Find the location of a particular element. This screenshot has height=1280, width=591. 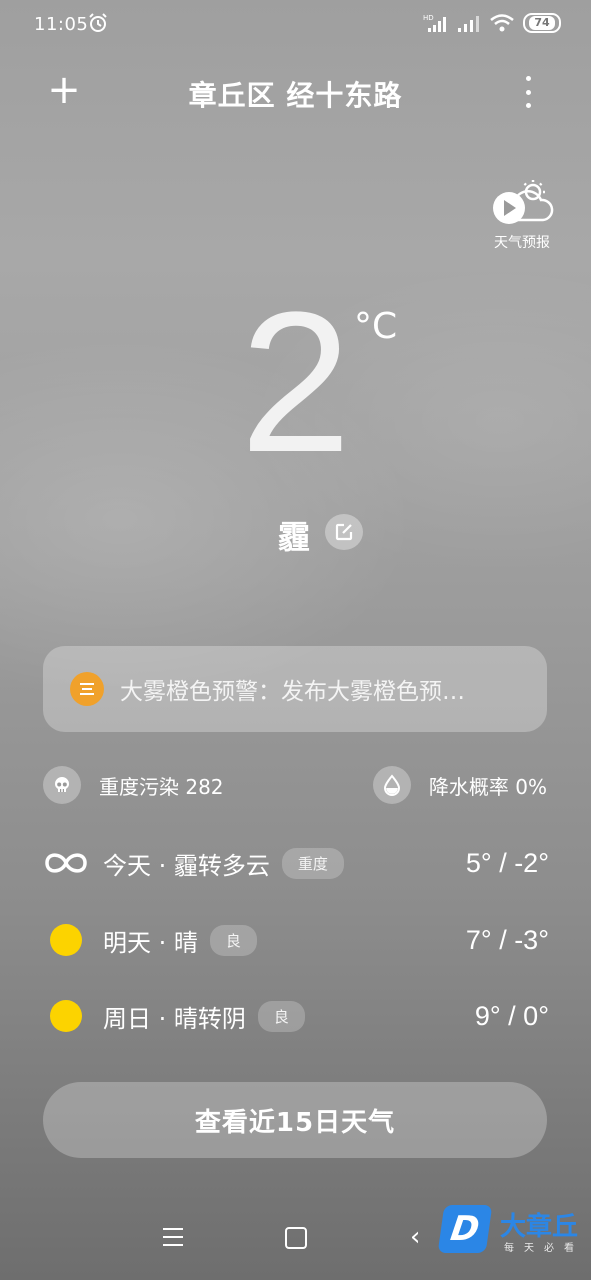

forecast-row-sunday: 周日 · 晴转阴 良 9° / 0° is located at coordinates (296, 1016).